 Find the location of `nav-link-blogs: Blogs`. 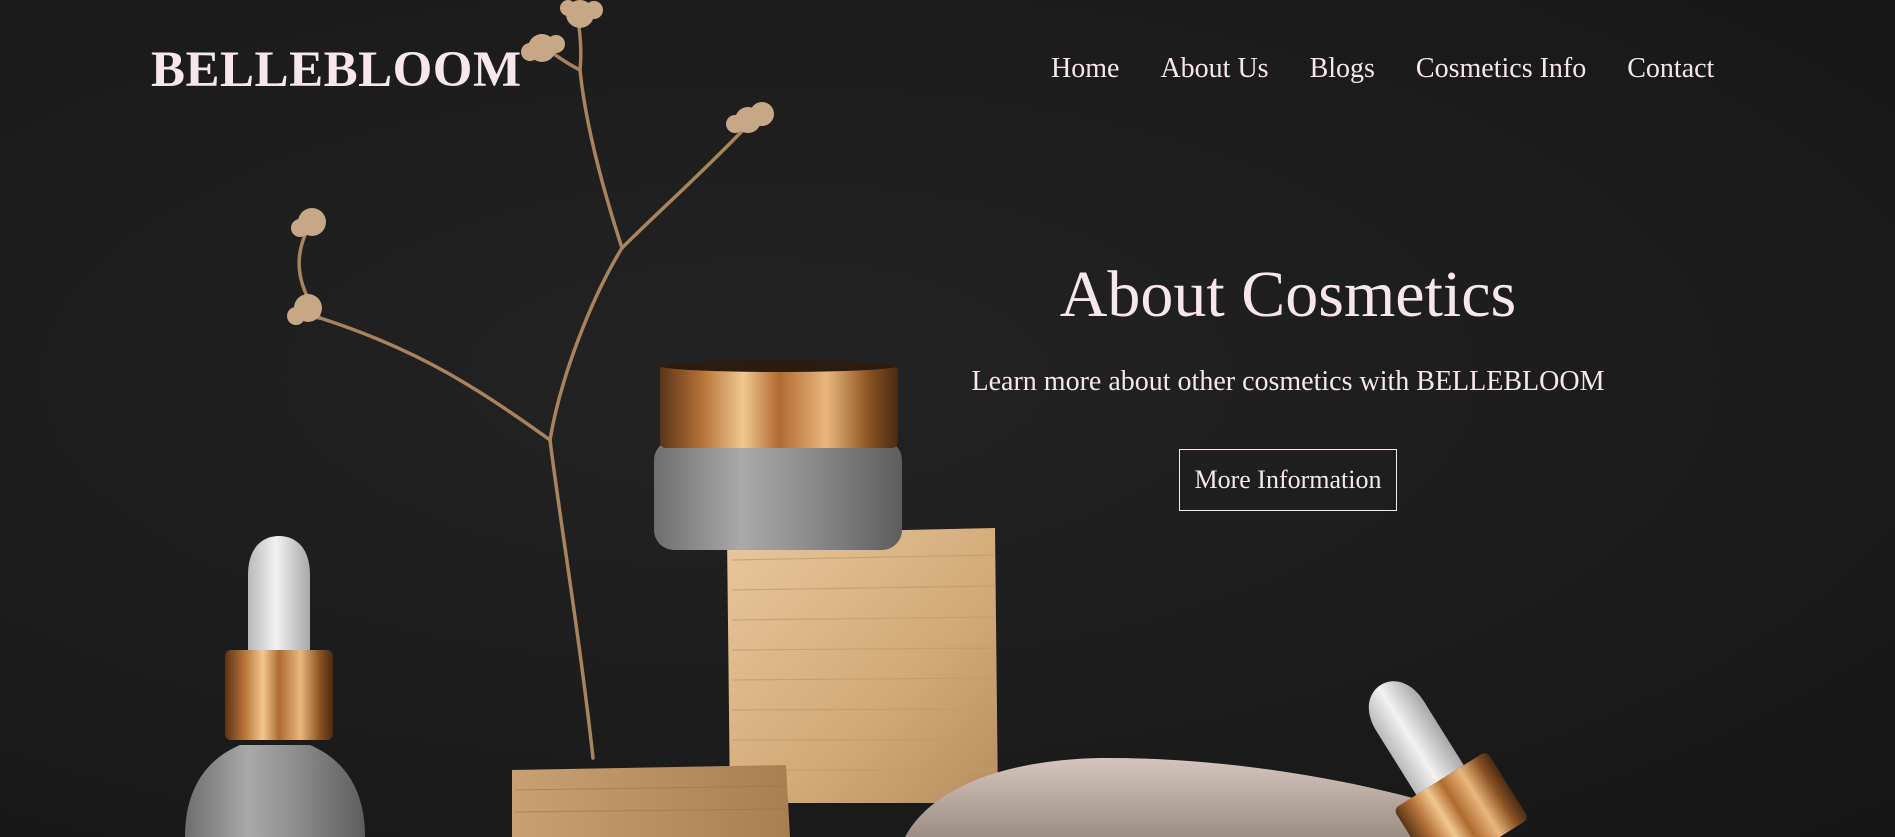

nav-link-blogs: Blogs is located at coordinates (1342, 69).